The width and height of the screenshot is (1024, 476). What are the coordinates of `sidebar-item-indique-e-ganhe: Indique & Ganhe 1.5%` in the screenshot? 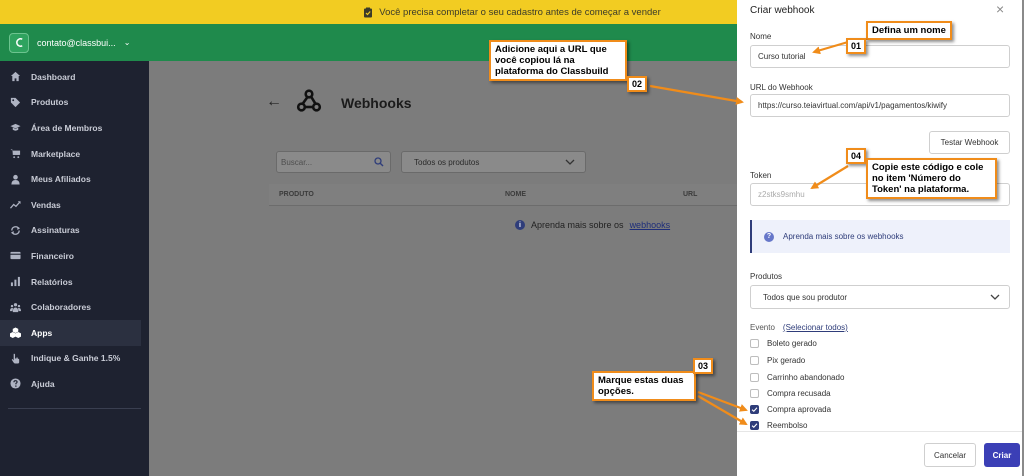 It's located at (74, 359).